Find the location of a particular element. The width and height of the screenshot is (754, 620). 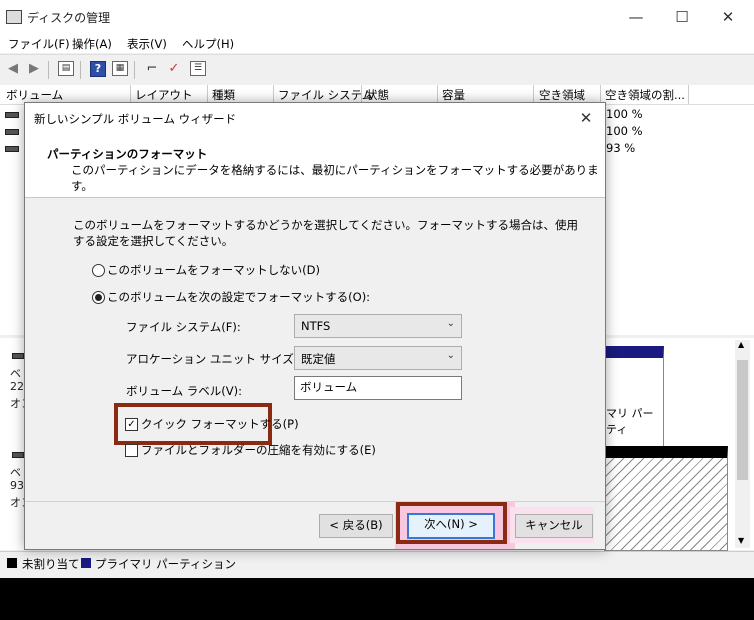

column-type: 種類 is located at coordinates (223, 95).